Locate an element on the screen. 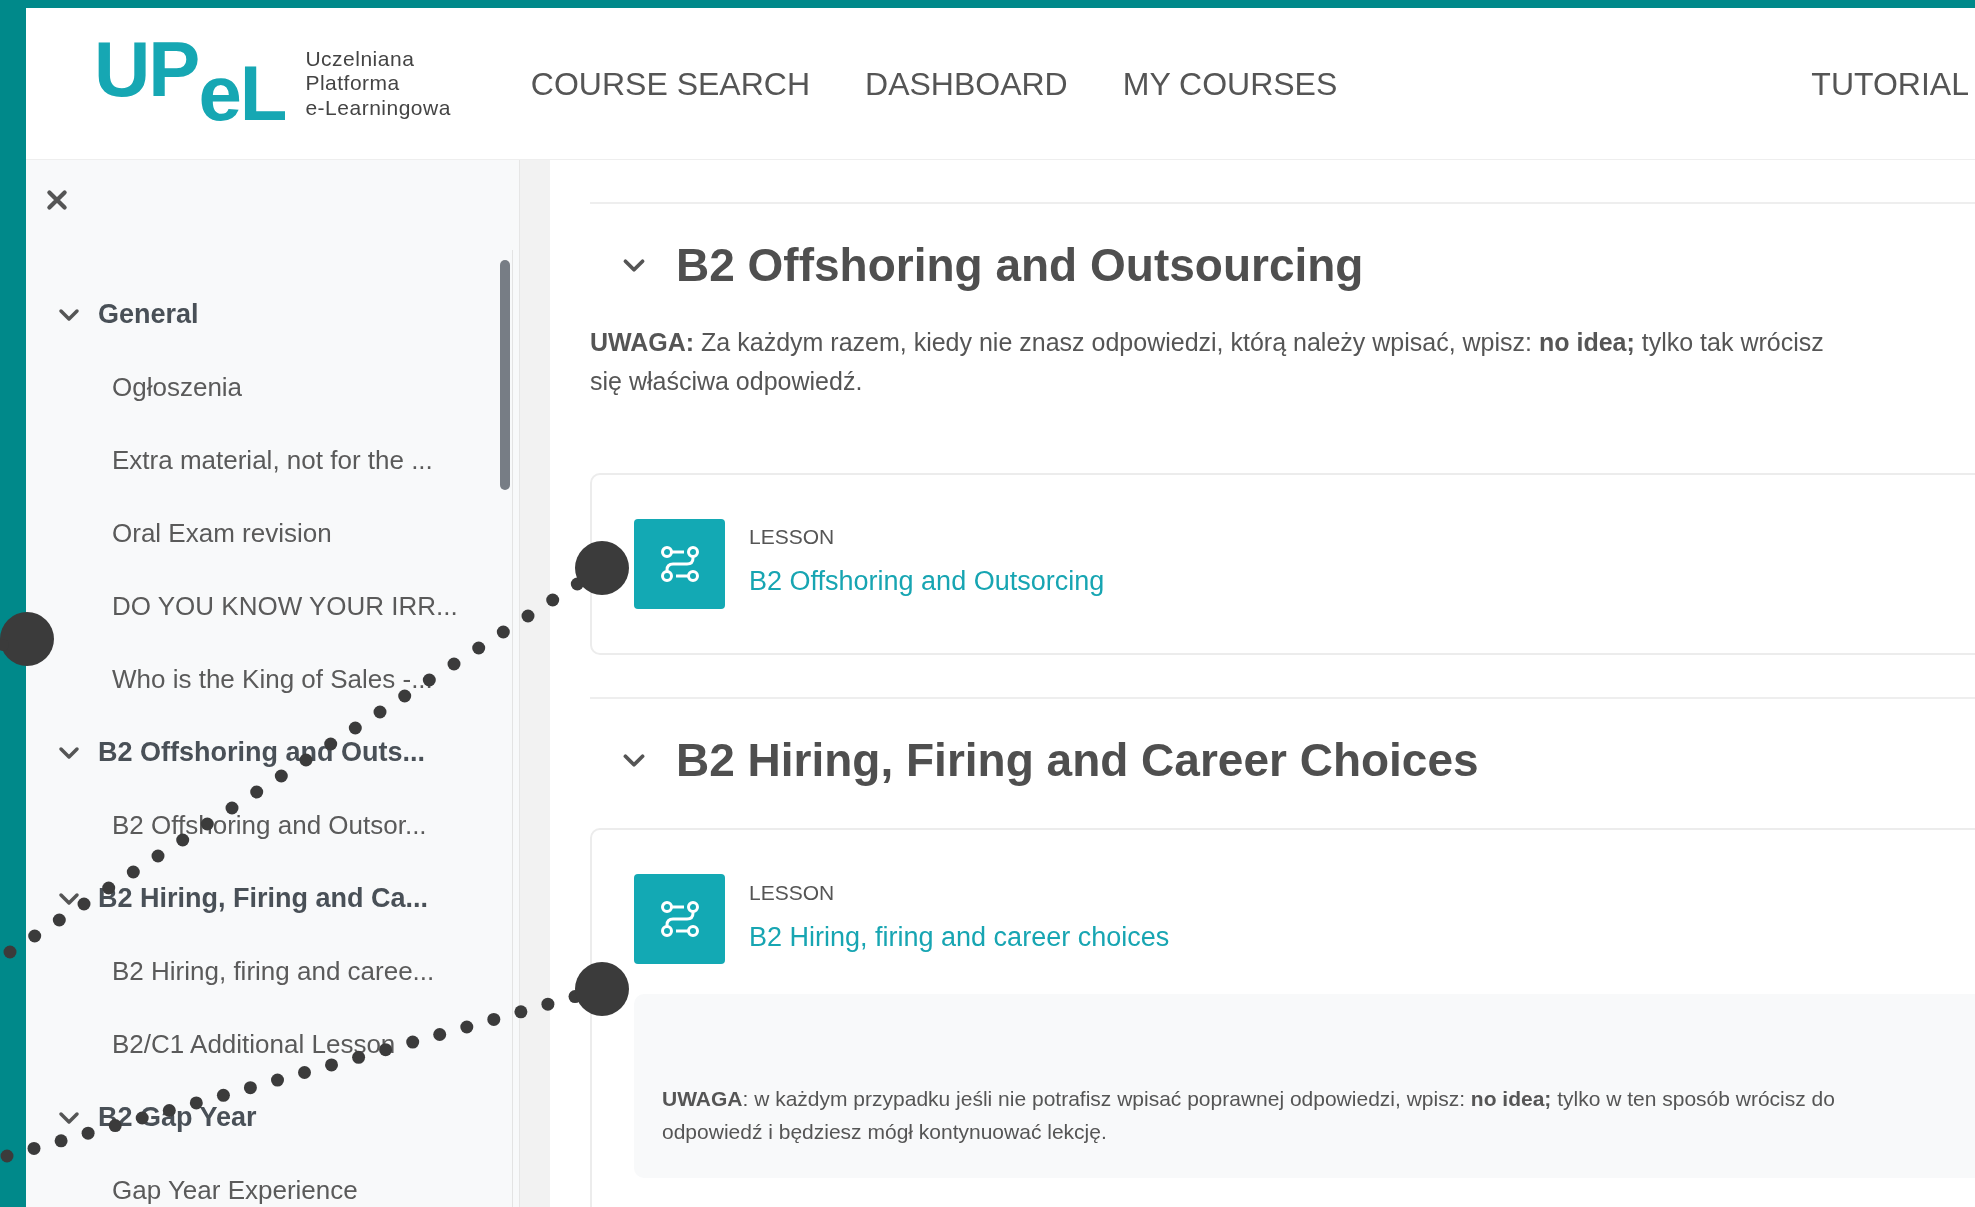 This screenshot has width=1975, height=1207. logo-subtitle: Uczelniana Platforma e-Learningowa is located at coordinates (378, 83).